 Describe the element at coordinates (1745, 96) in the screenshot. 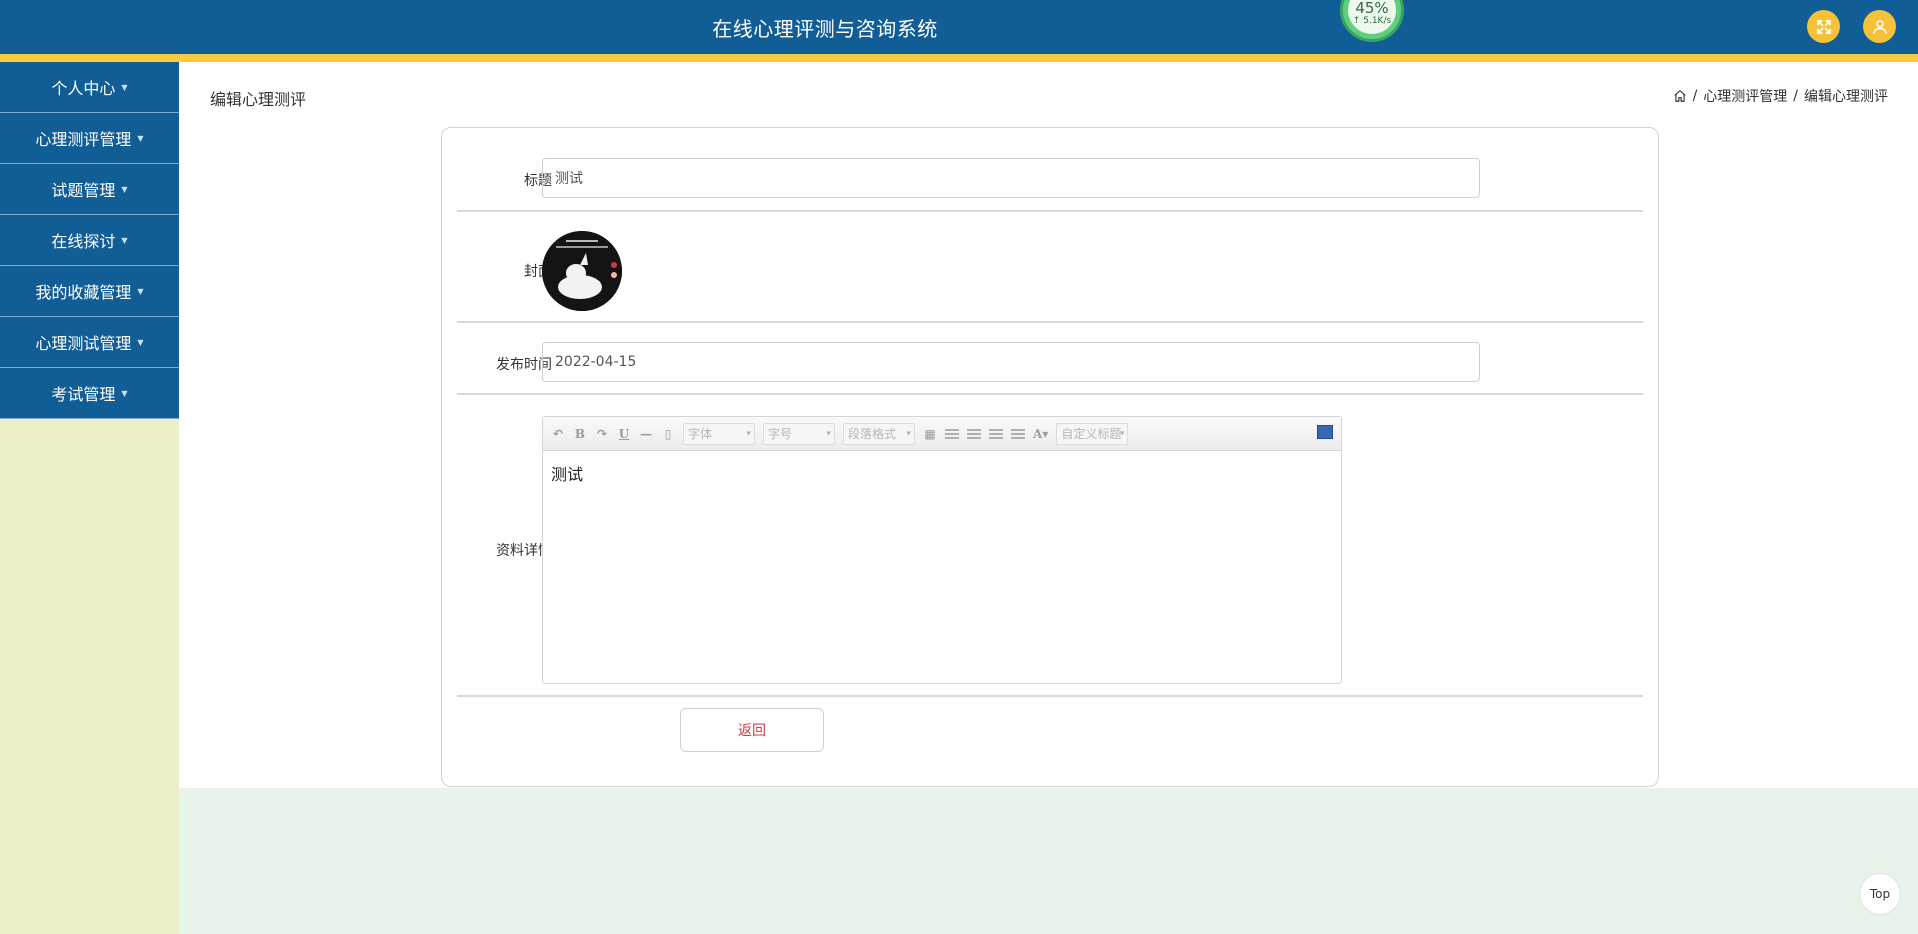

I see `breadcrumb-item: 心理测评管理` at that location.